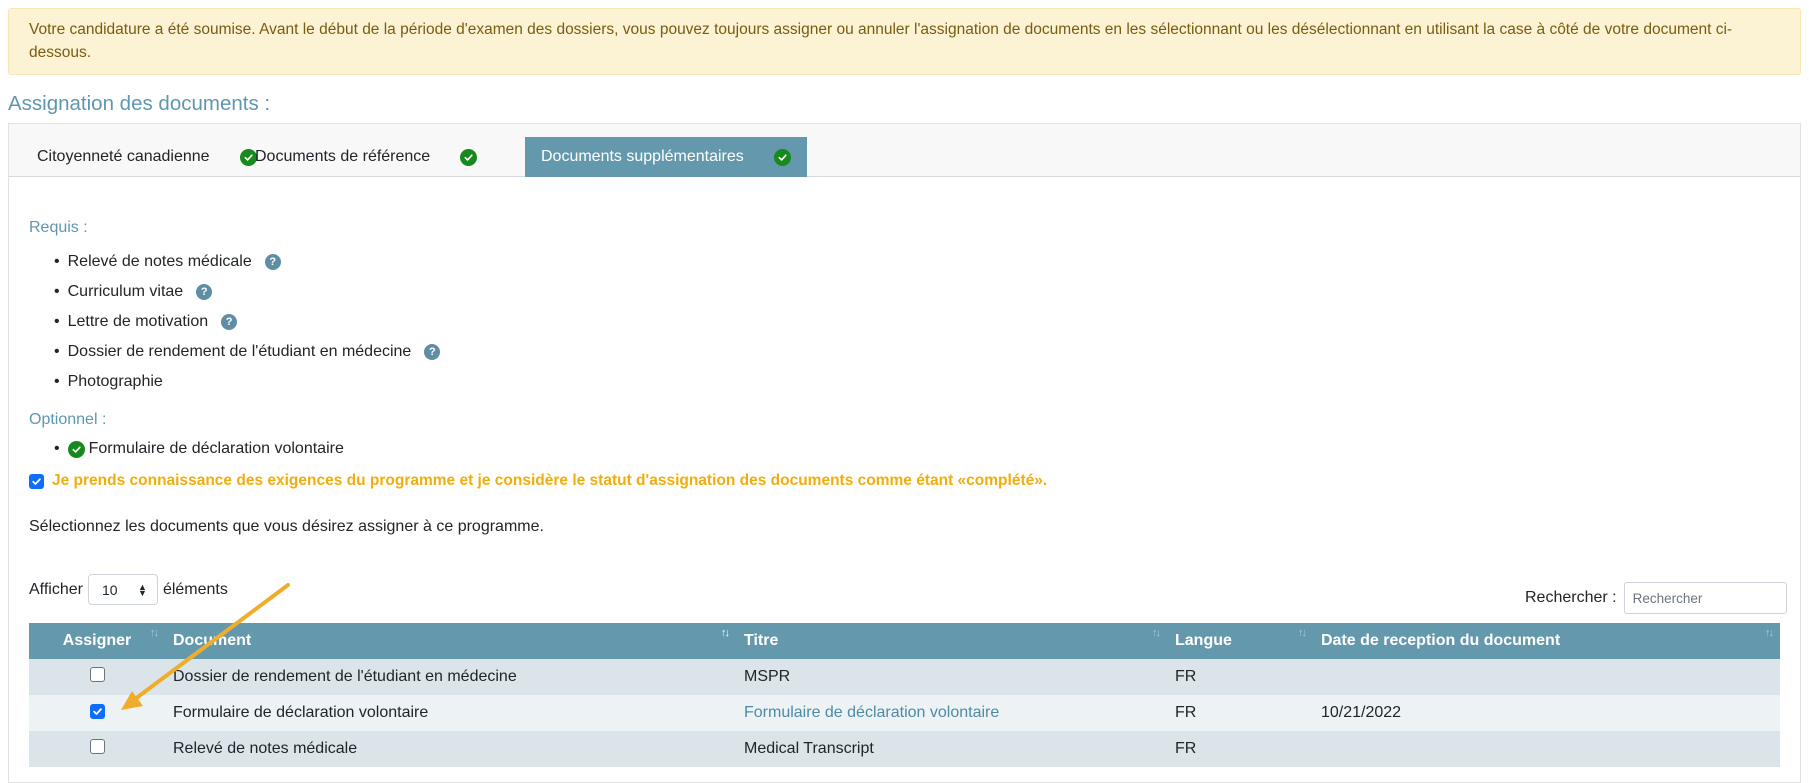  I want to click on tab-reference-documents: Documents de référence, so click(366, 157).